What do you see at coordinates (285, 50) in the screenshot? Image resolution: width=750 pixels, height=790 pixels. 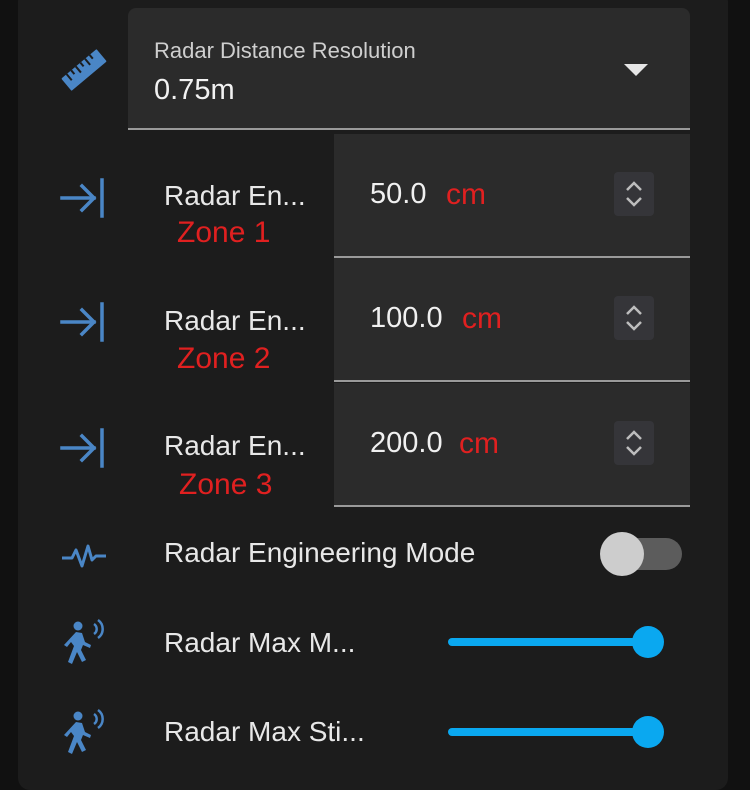 I see `select-label: Radar Distance Resolution` at bounding box center [285, 50].